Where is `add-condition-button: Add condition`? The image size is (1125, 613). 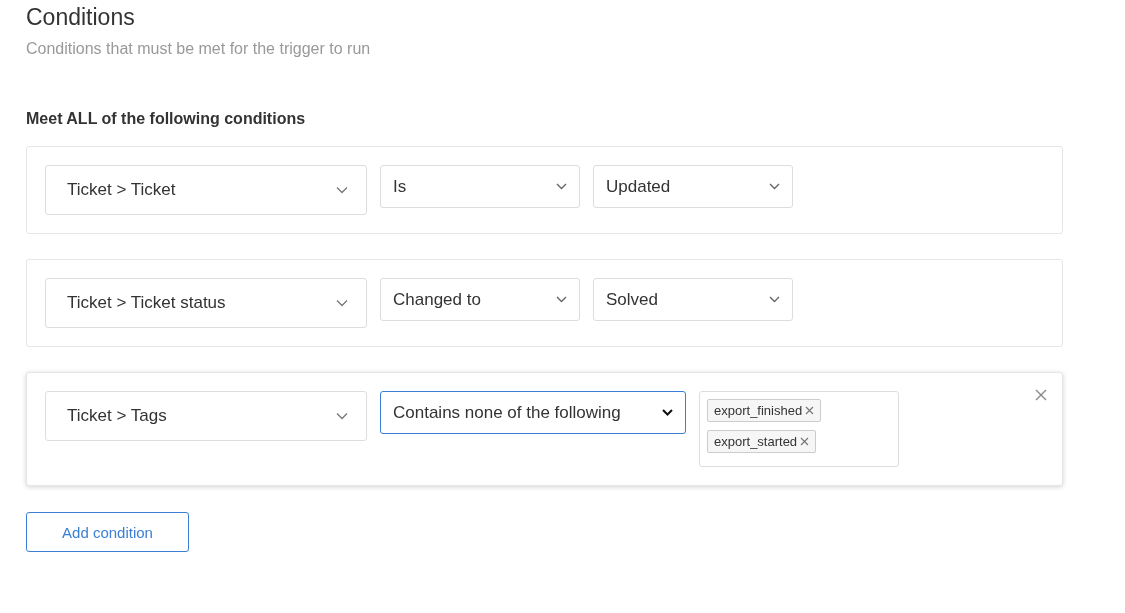 add-condition-button: Add condition is located at coordinates (107, 532).